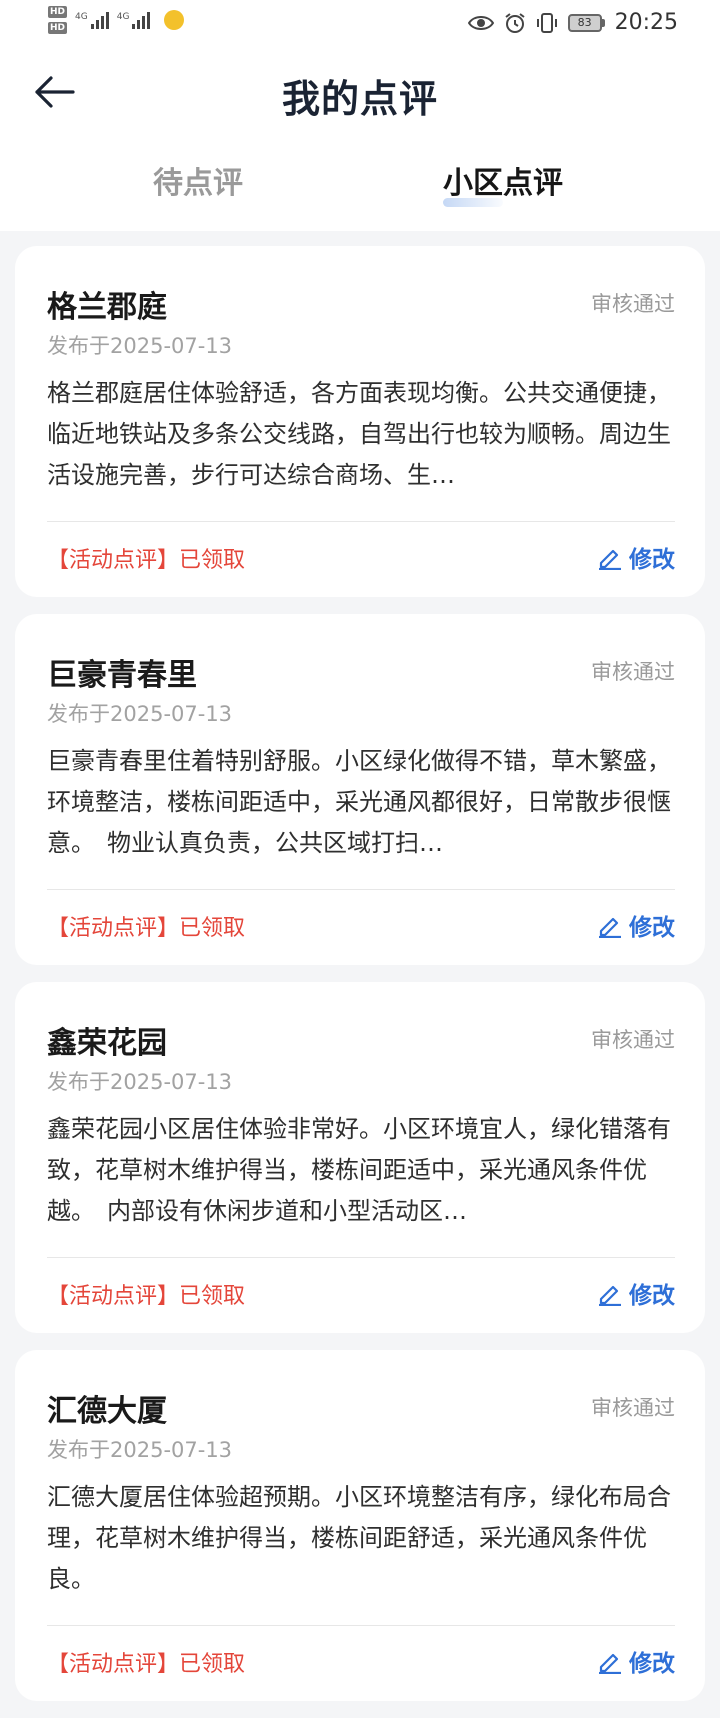 This screenshot has height=1718, width=720. I want to click on tab-pending-reviews: 待点评, so click(198, 180).